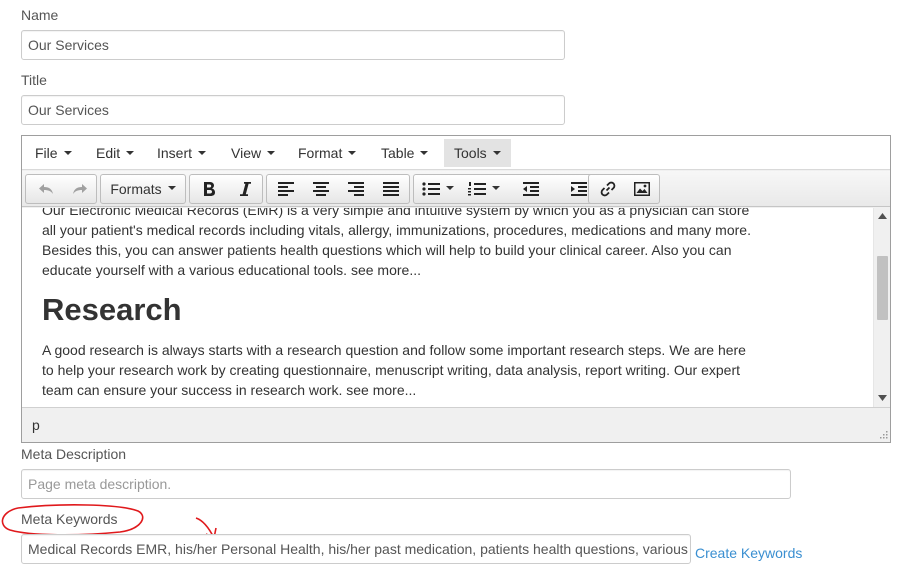 Image resolution: width=903 pixels, height=573 pixels. I want to click on meta-description-label: Meta Description, so click(74, 454).